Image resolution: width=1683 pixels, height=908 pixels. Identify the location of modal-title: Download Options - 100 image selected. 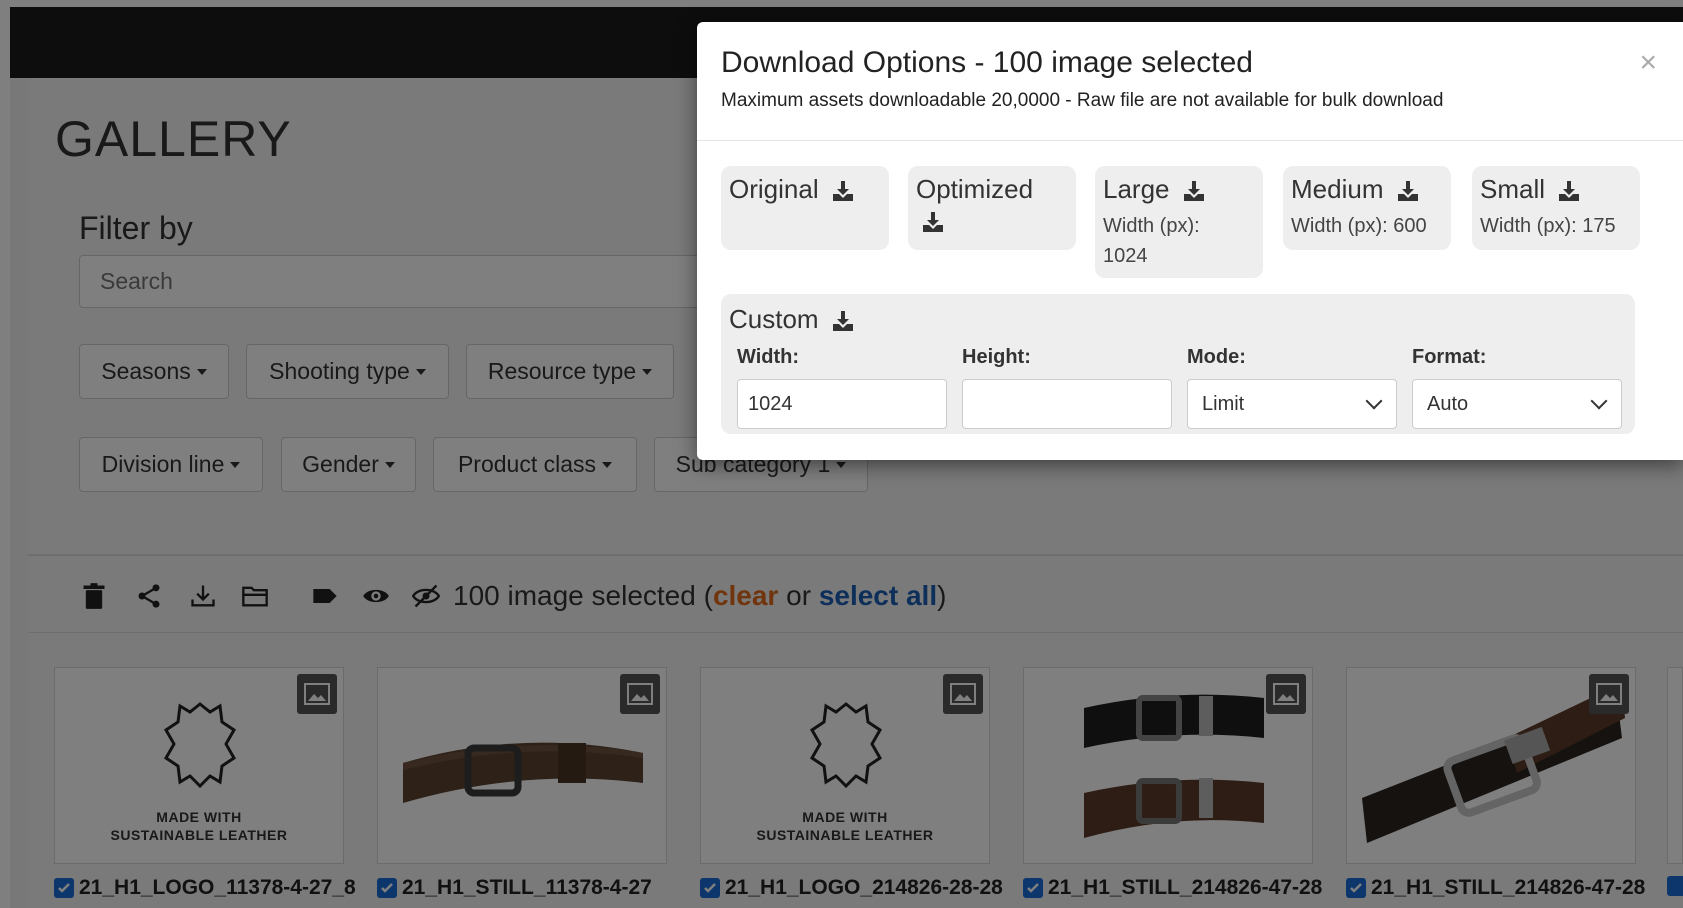
(987, 62).